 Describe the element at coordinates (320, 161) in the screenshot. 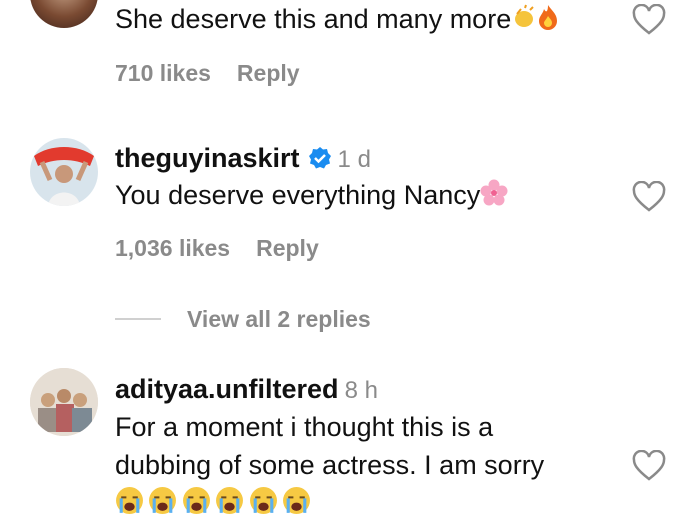

I see `verified-badge-icon` at that location.